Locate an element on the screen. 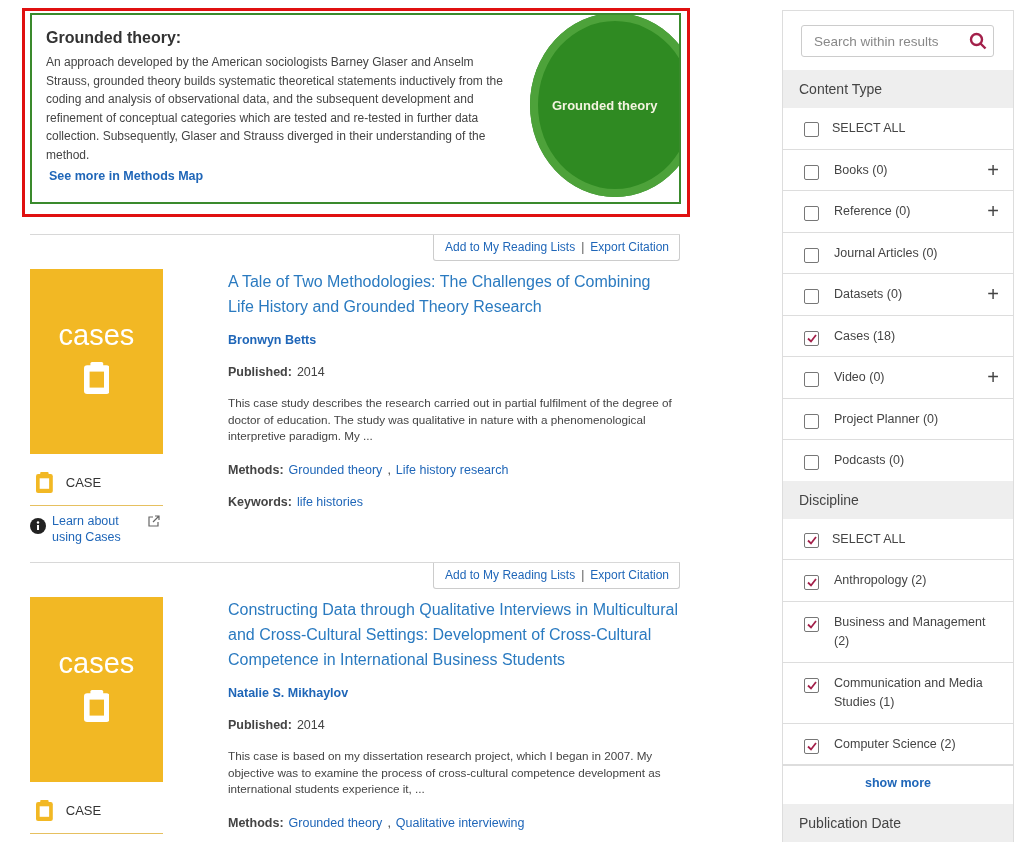 Image resolution: width=1024 pixels, height=848 pixels. filter-option: Reference (0) + is located at coordinates (898, 212).